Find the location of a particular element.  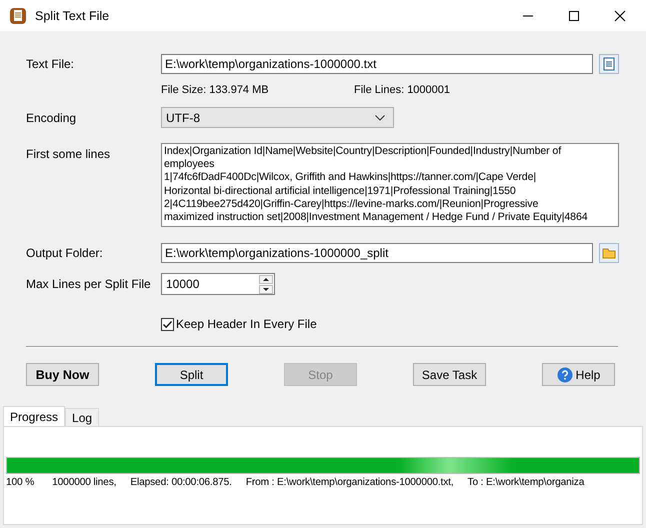

status-text: 100 % is located at coordinates (20, 482).